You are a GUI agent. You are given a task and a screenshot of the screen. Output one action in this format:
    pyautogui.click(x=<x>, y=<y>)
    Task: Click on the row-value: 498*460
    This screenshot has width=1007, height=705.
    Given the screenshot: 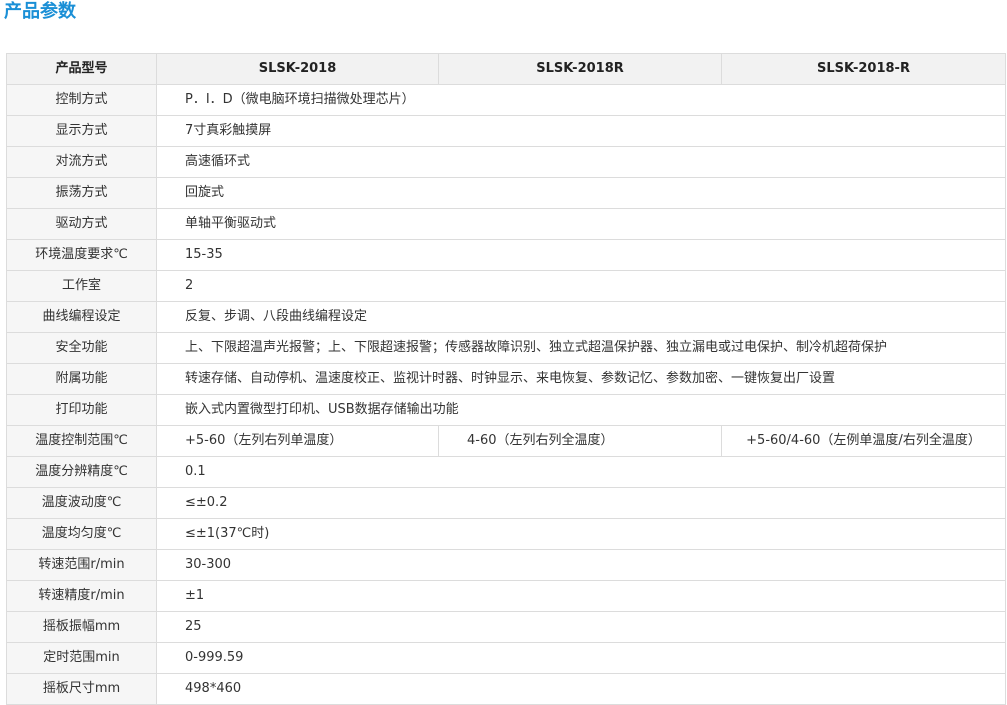 What is the action you would take?
    pyautogui.click(x=581, y=689)
    